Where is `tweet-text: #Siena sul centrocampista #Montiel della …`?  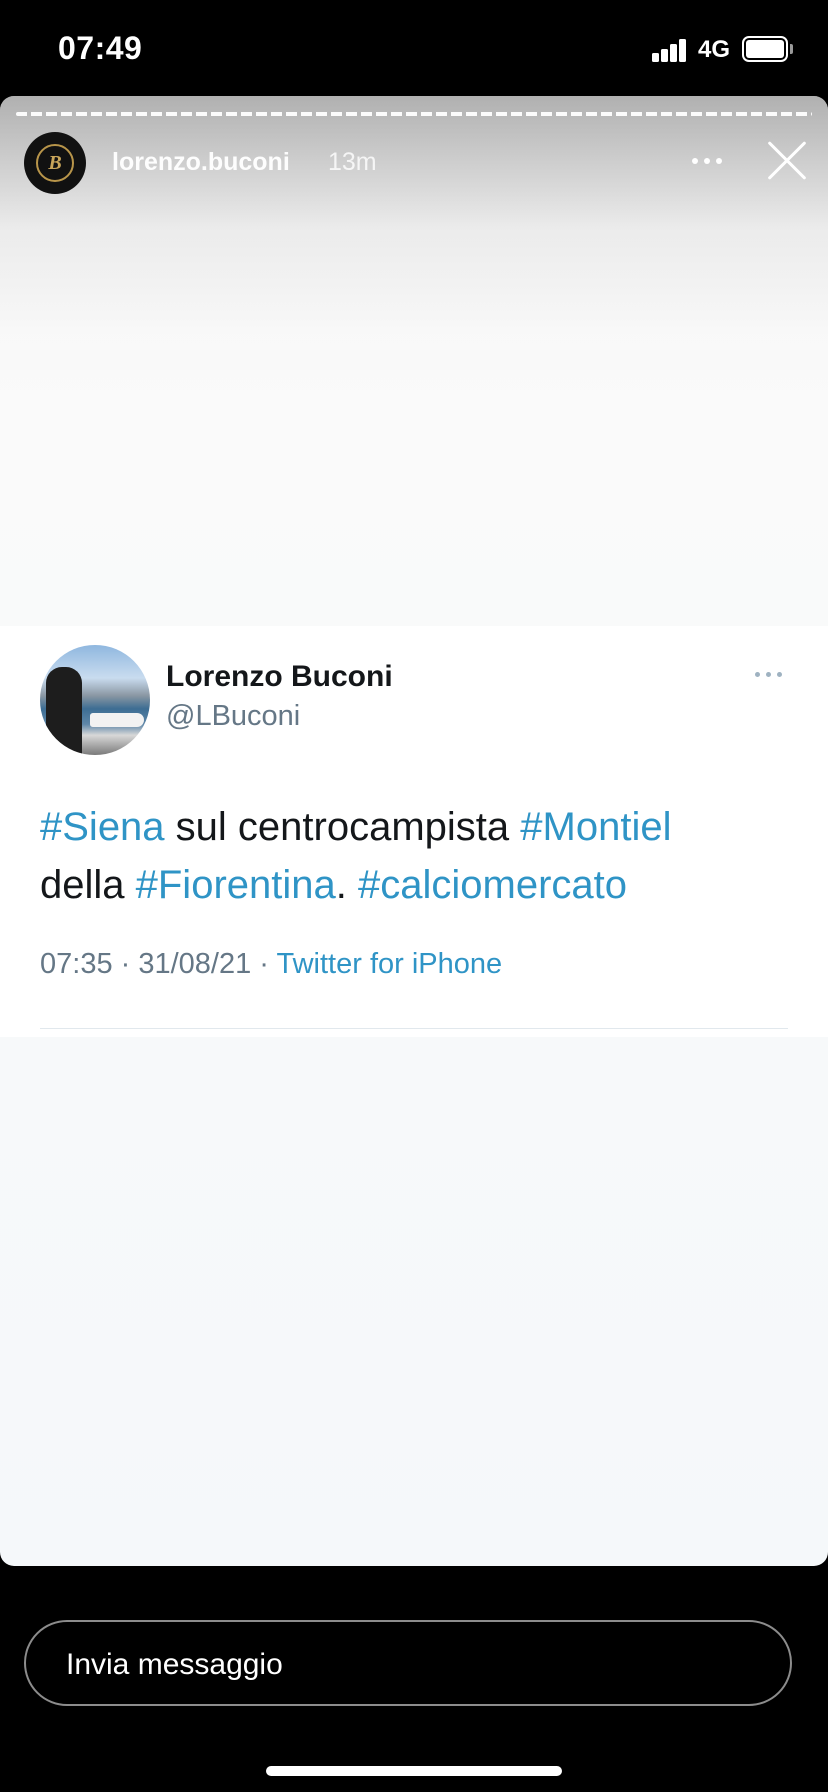
tweet-text: #Siena sul centrocampista #Montiel della … is located at coordinates (420, 856).